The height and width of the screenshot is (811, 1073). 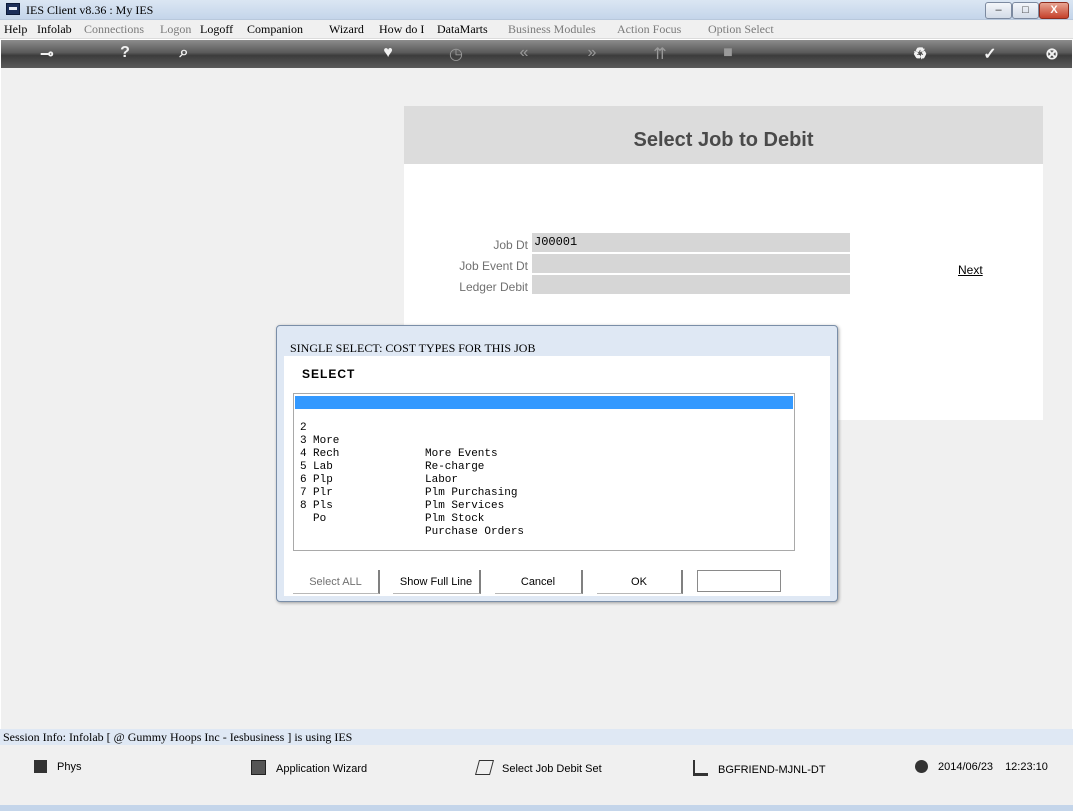 I want to click on row-code: Po, so click(x=320, y=519).